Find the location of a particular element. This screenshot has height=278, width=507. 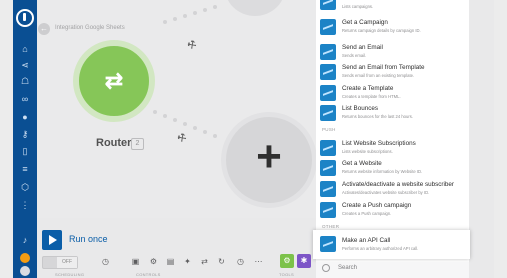

item-desc: Lists website subscriptions. is located at coordinates (367, 151).